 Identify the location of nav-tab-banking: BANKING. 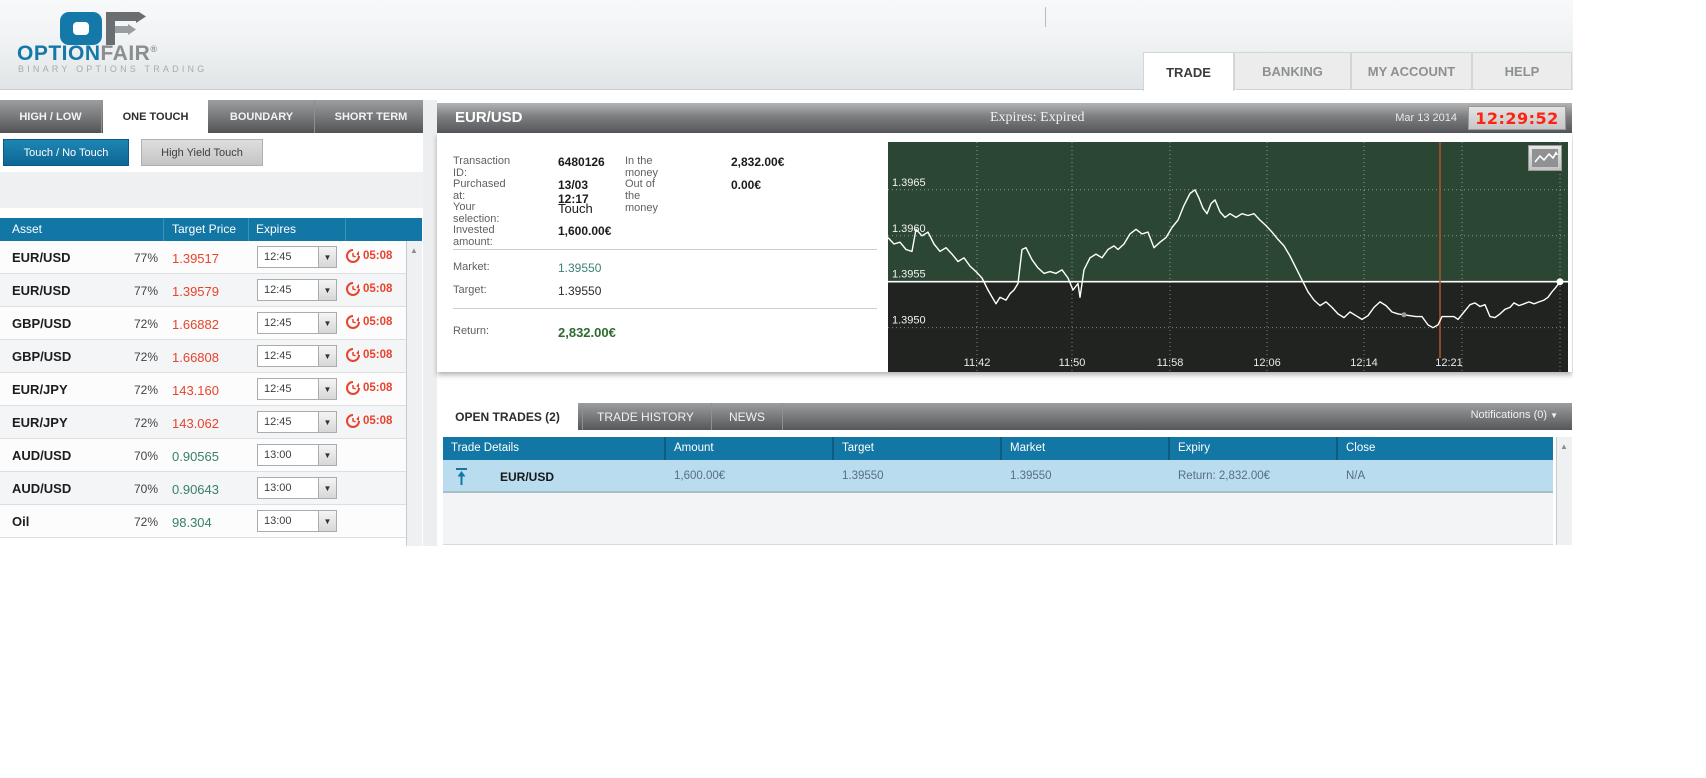
(1292, 71).